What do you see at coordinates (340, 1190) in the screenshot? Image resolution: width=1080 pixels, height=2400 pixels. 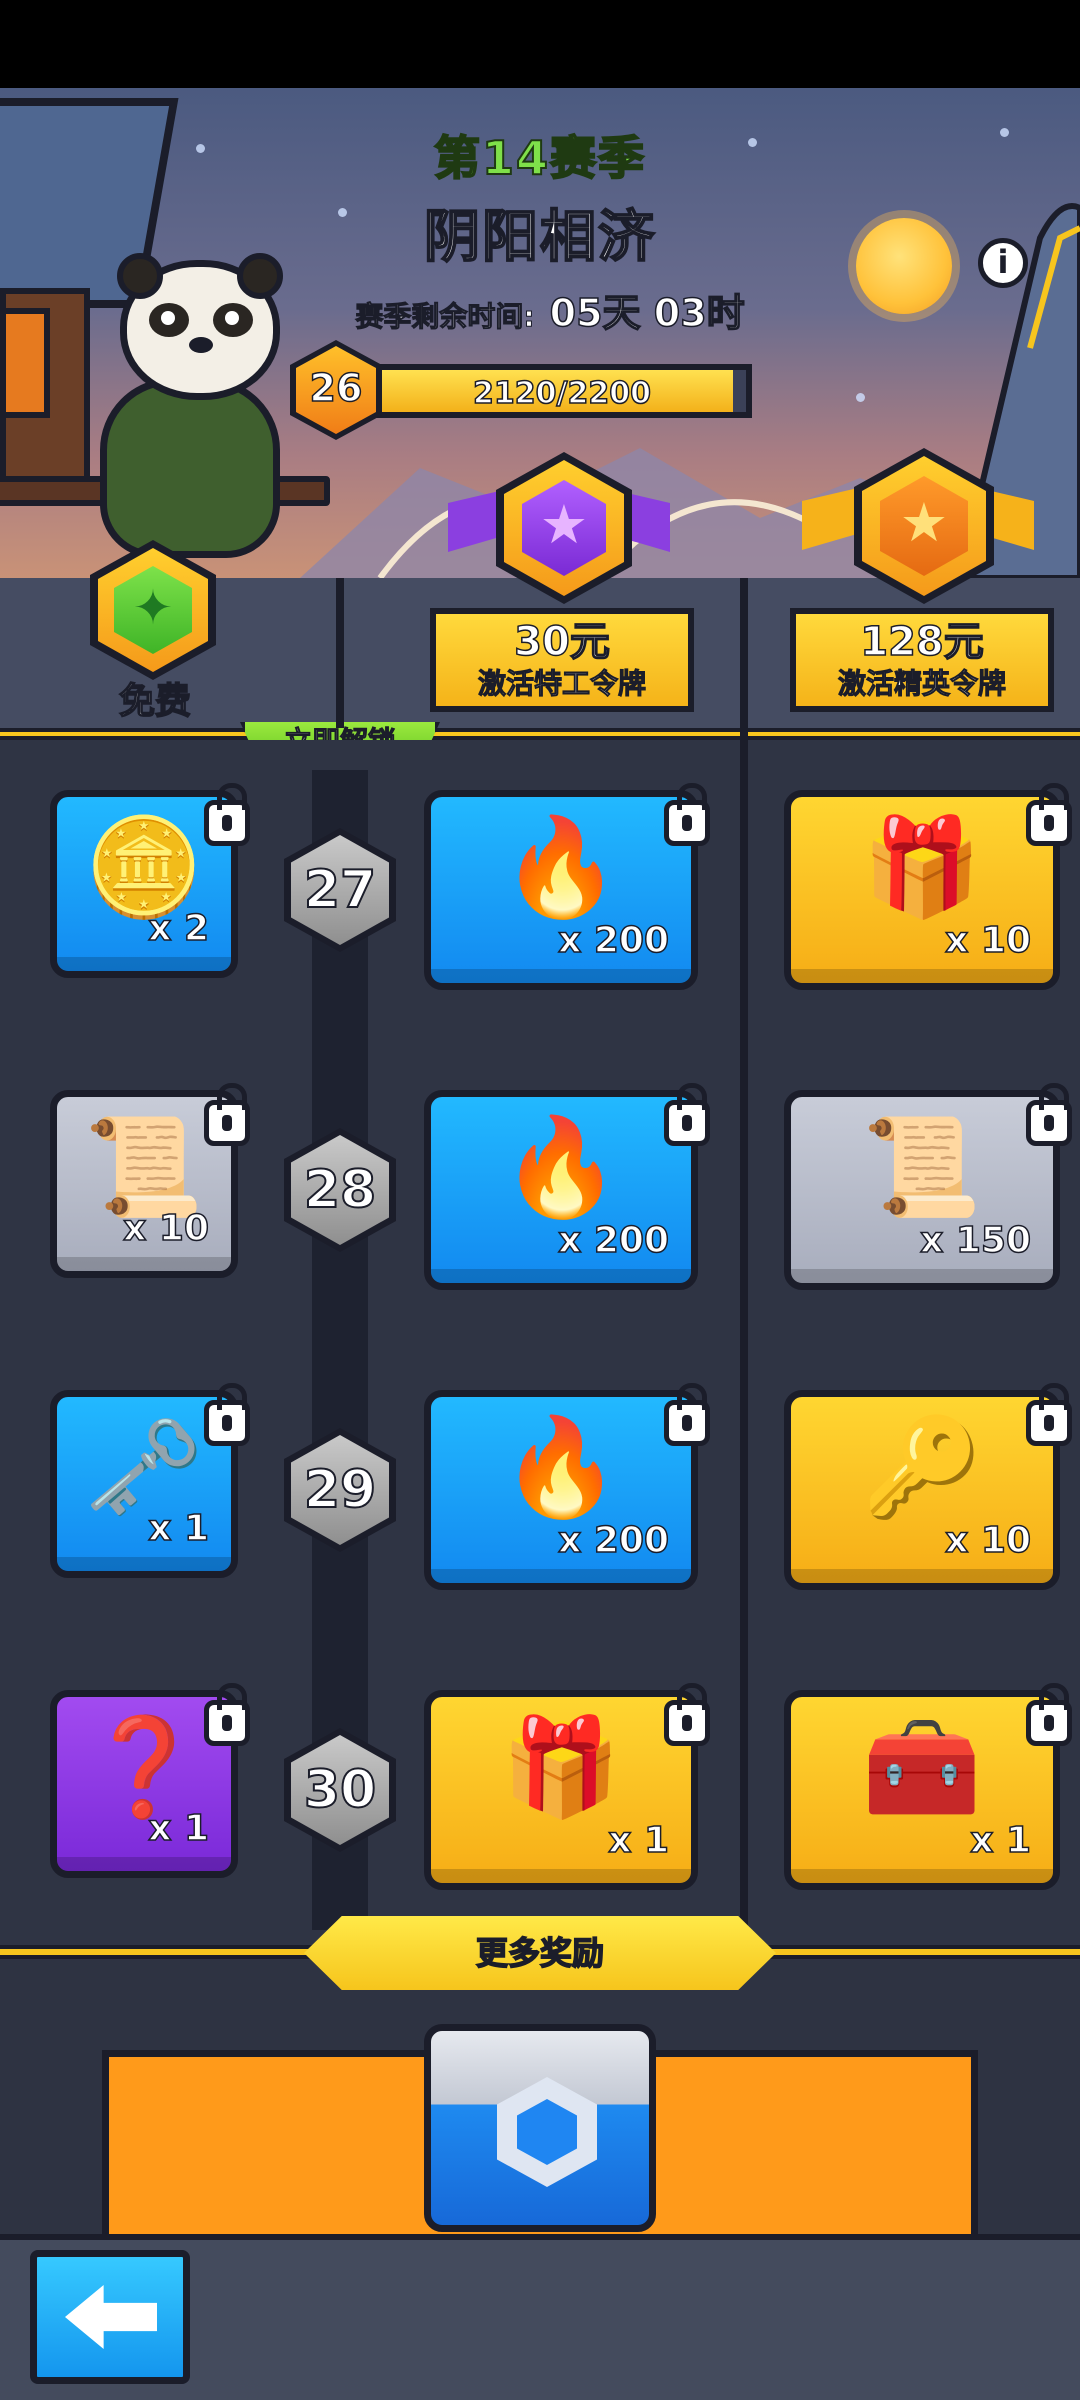 I see `level-number: 28` at bounding box center [340, 1190].